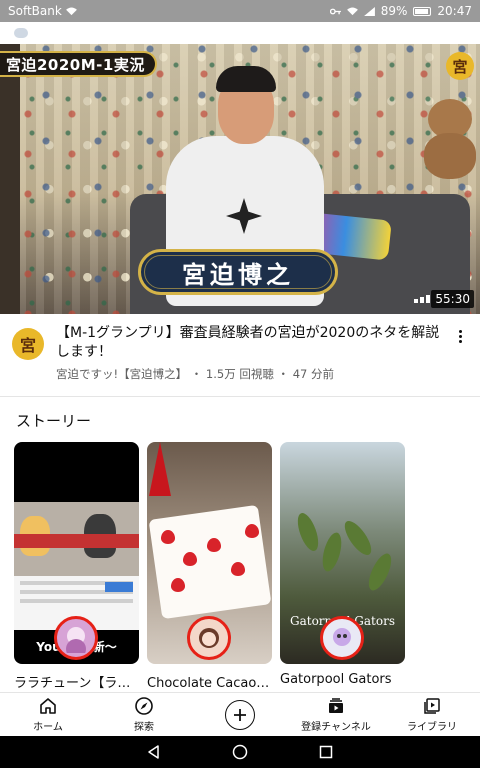 Image resolution: width=480 pixels, height=768 pixels. Describe the element at coordinates (154, 752) in the screenshot. I see `back-icon` at that location.